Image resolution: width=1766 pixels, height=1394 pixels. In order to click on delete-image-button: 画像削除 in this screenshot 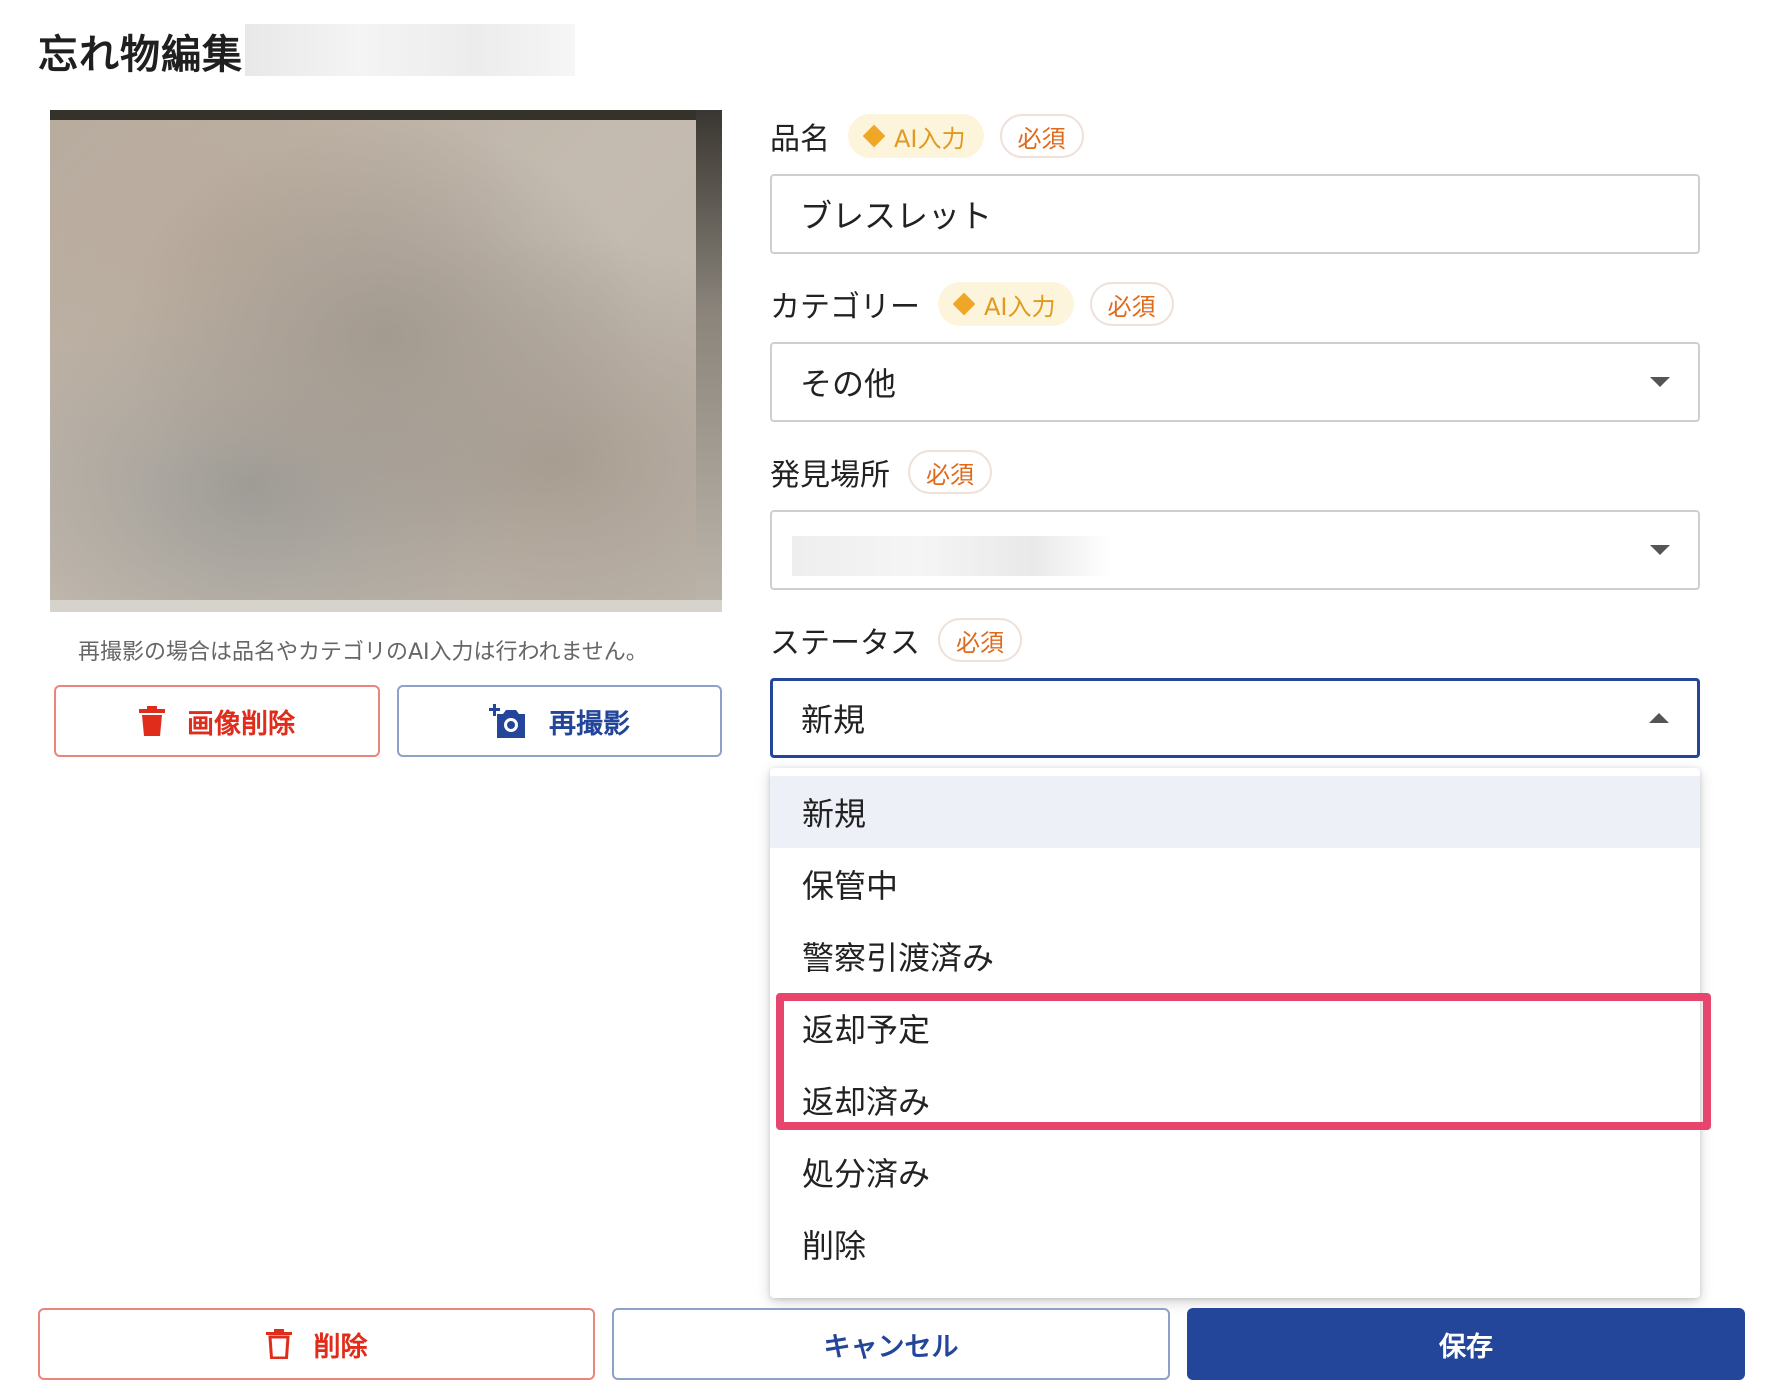, I will do `click(217, 721)`.